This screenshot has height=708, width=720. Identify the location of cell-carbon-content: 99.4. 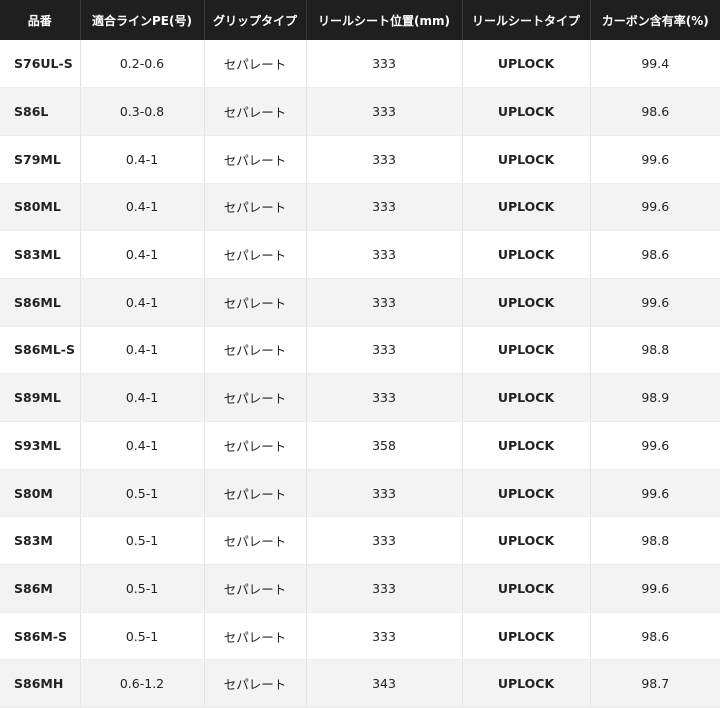
(654, 64).